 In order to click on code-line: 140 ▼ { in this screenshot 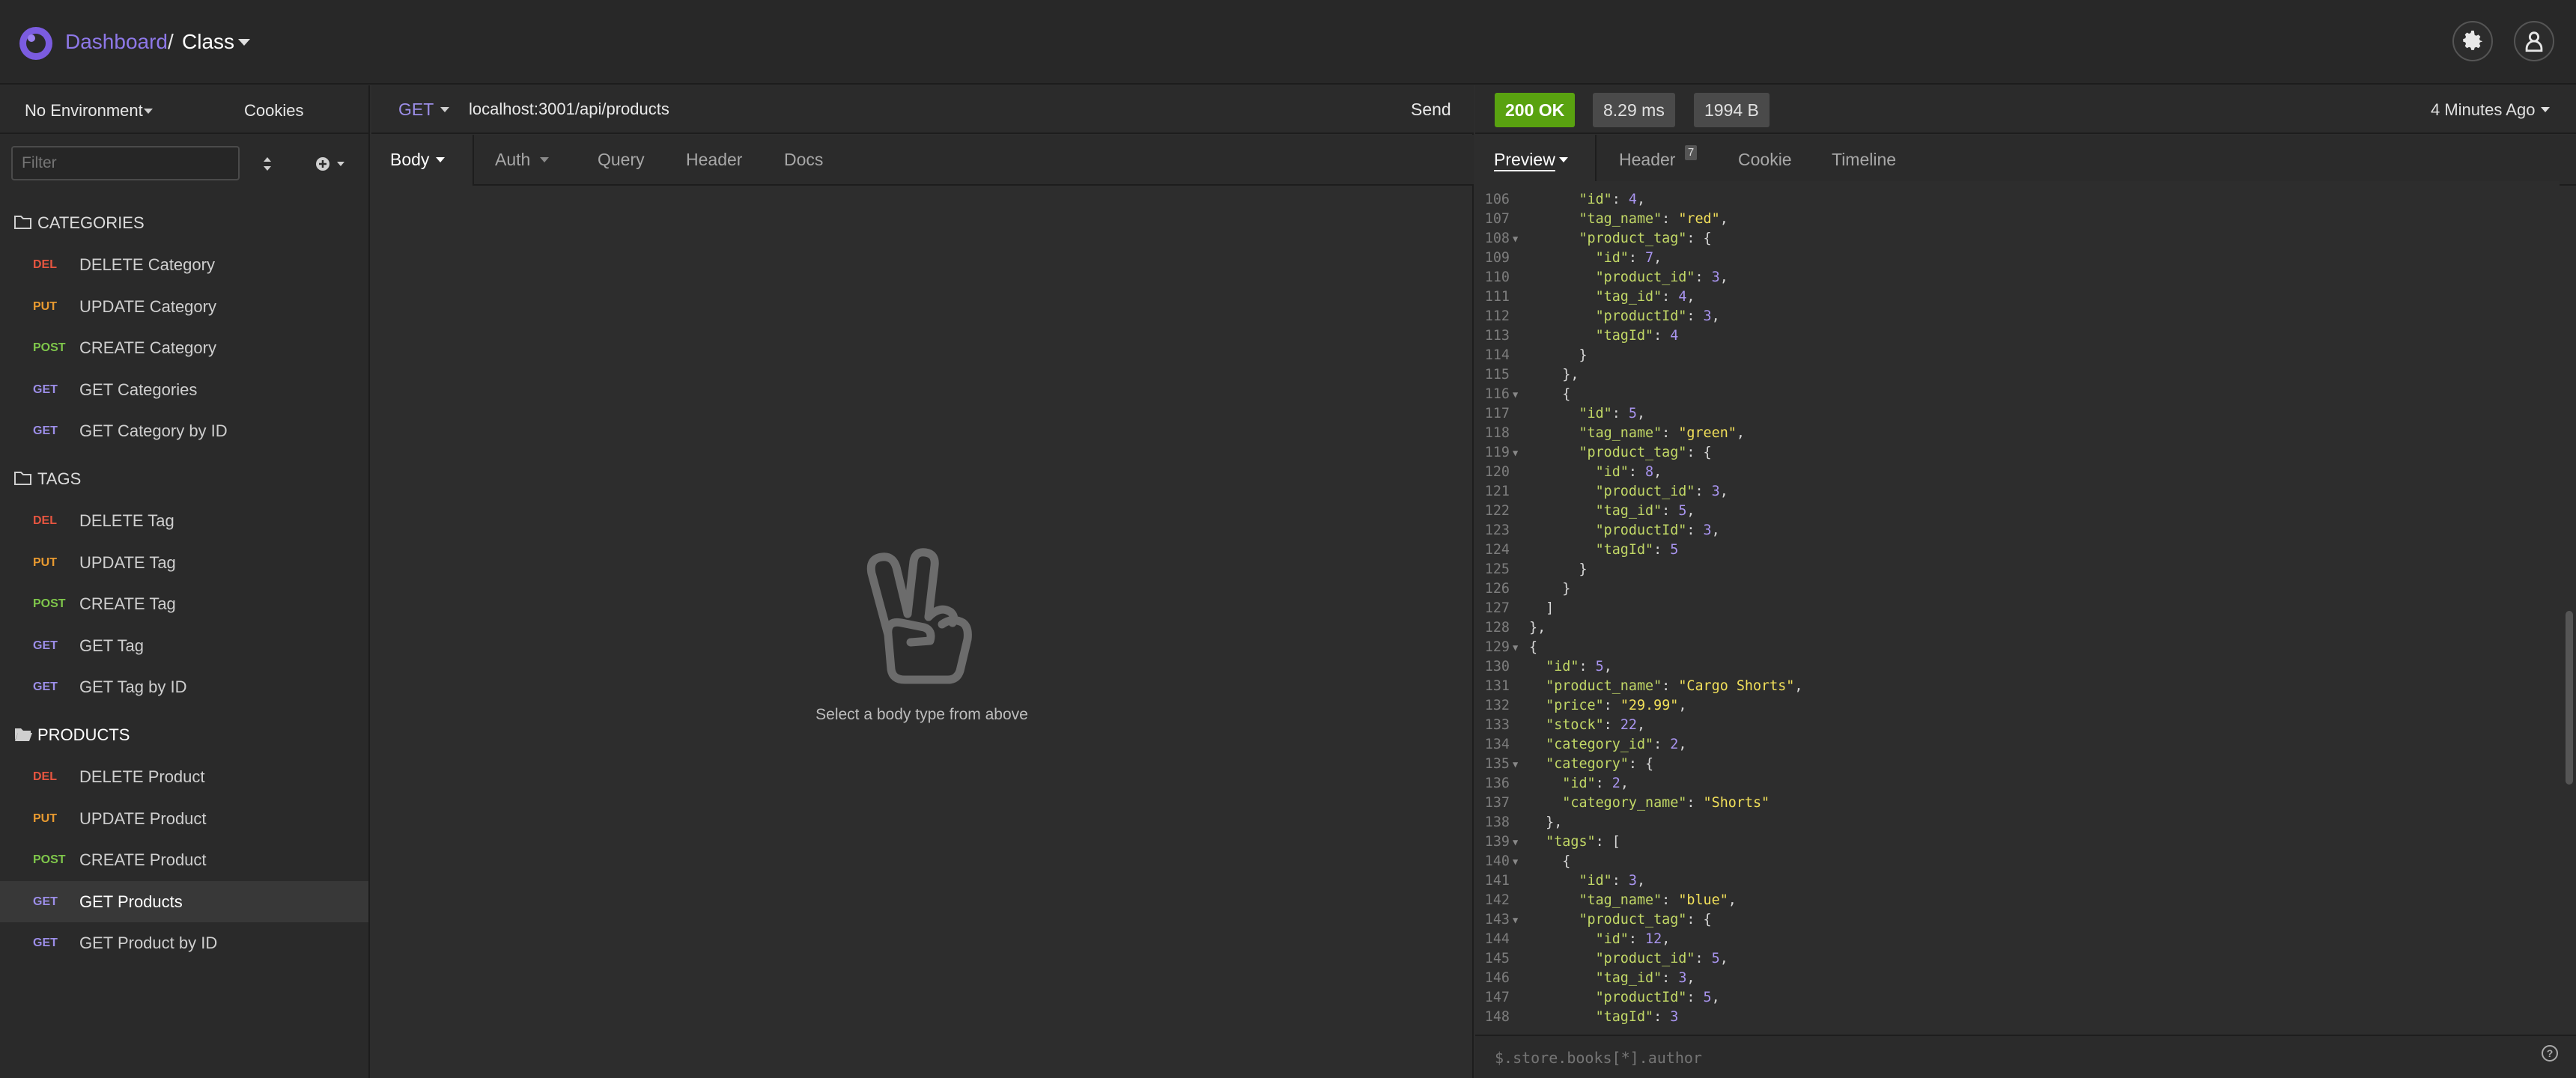, I will do `click(2018, 861)`.